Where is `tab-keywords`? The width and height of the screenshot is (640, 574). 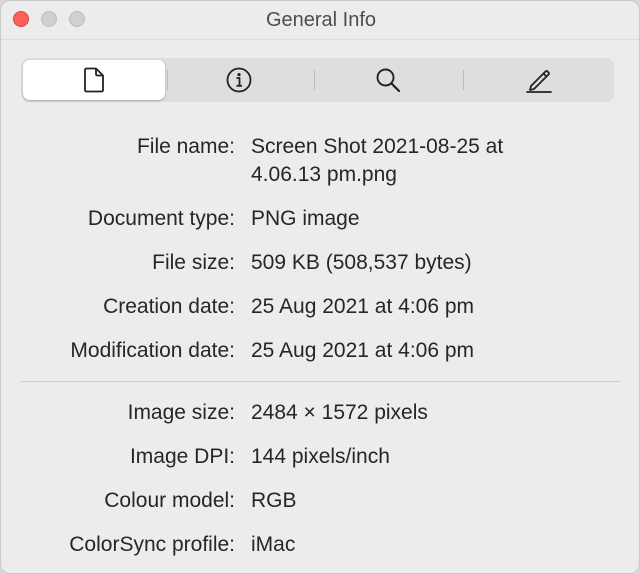
tab-keywords is located at coordinates (388, 80).